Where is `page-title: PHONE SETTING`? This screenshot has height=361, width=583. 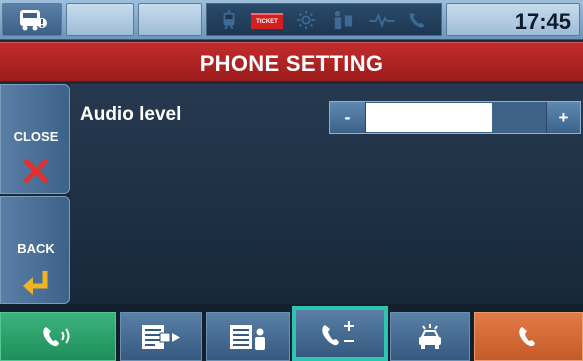
page-title: PHONE SETTING is located at coordinates (291, 63).